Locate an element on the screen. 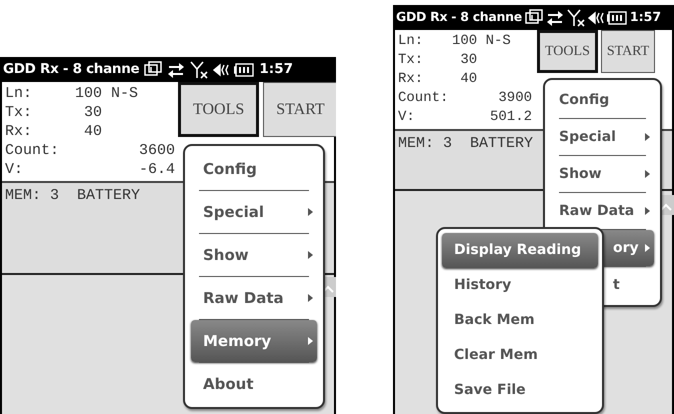 The width and height of the screenshot is (674, 414). field-value: -6.4 is located at coordinates (156, 169).